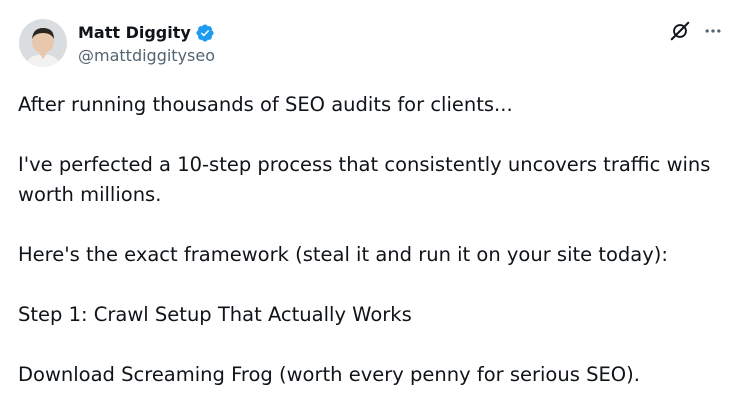 This screenshot has height=401, width=742. I want to click on grok-button, so click(680, 33).